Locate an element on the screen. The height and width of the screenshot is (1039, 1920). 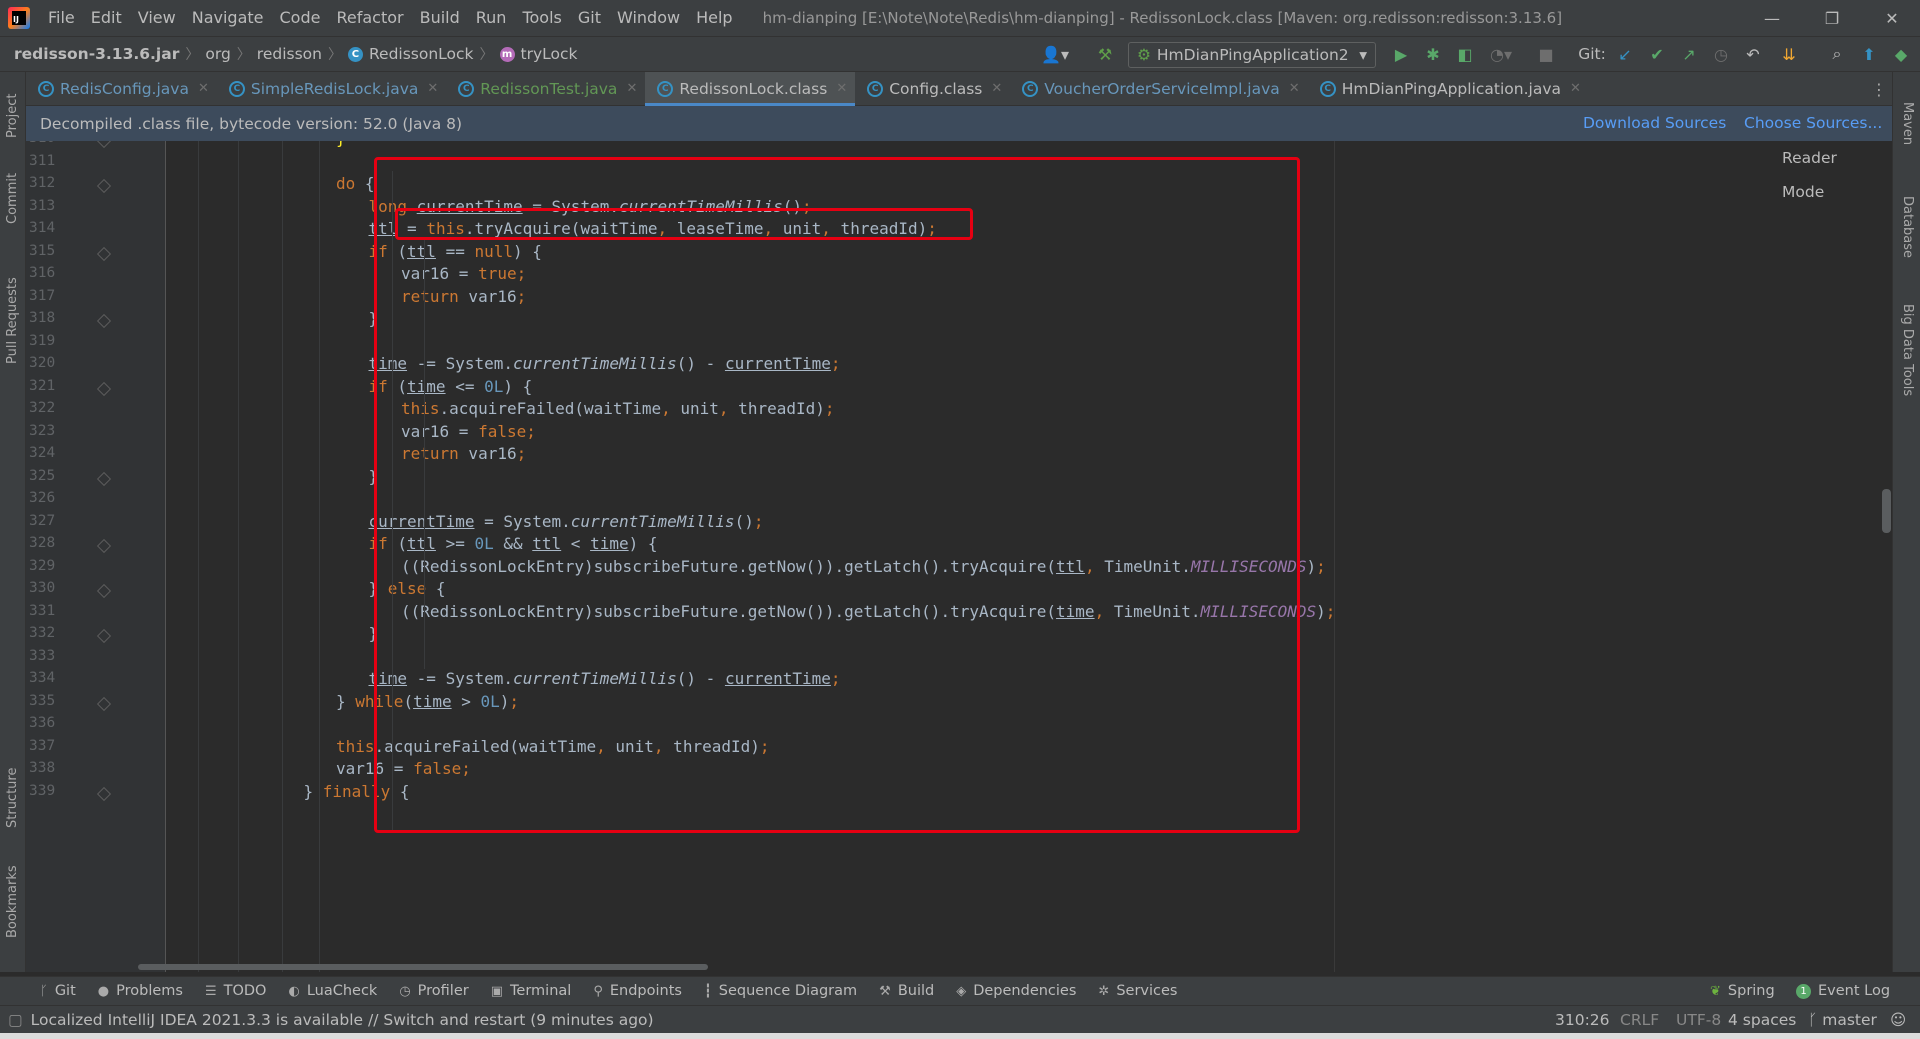
tab-redissontest-java: C RedissonTest.java ✕ is located at coordinates (545, 88).